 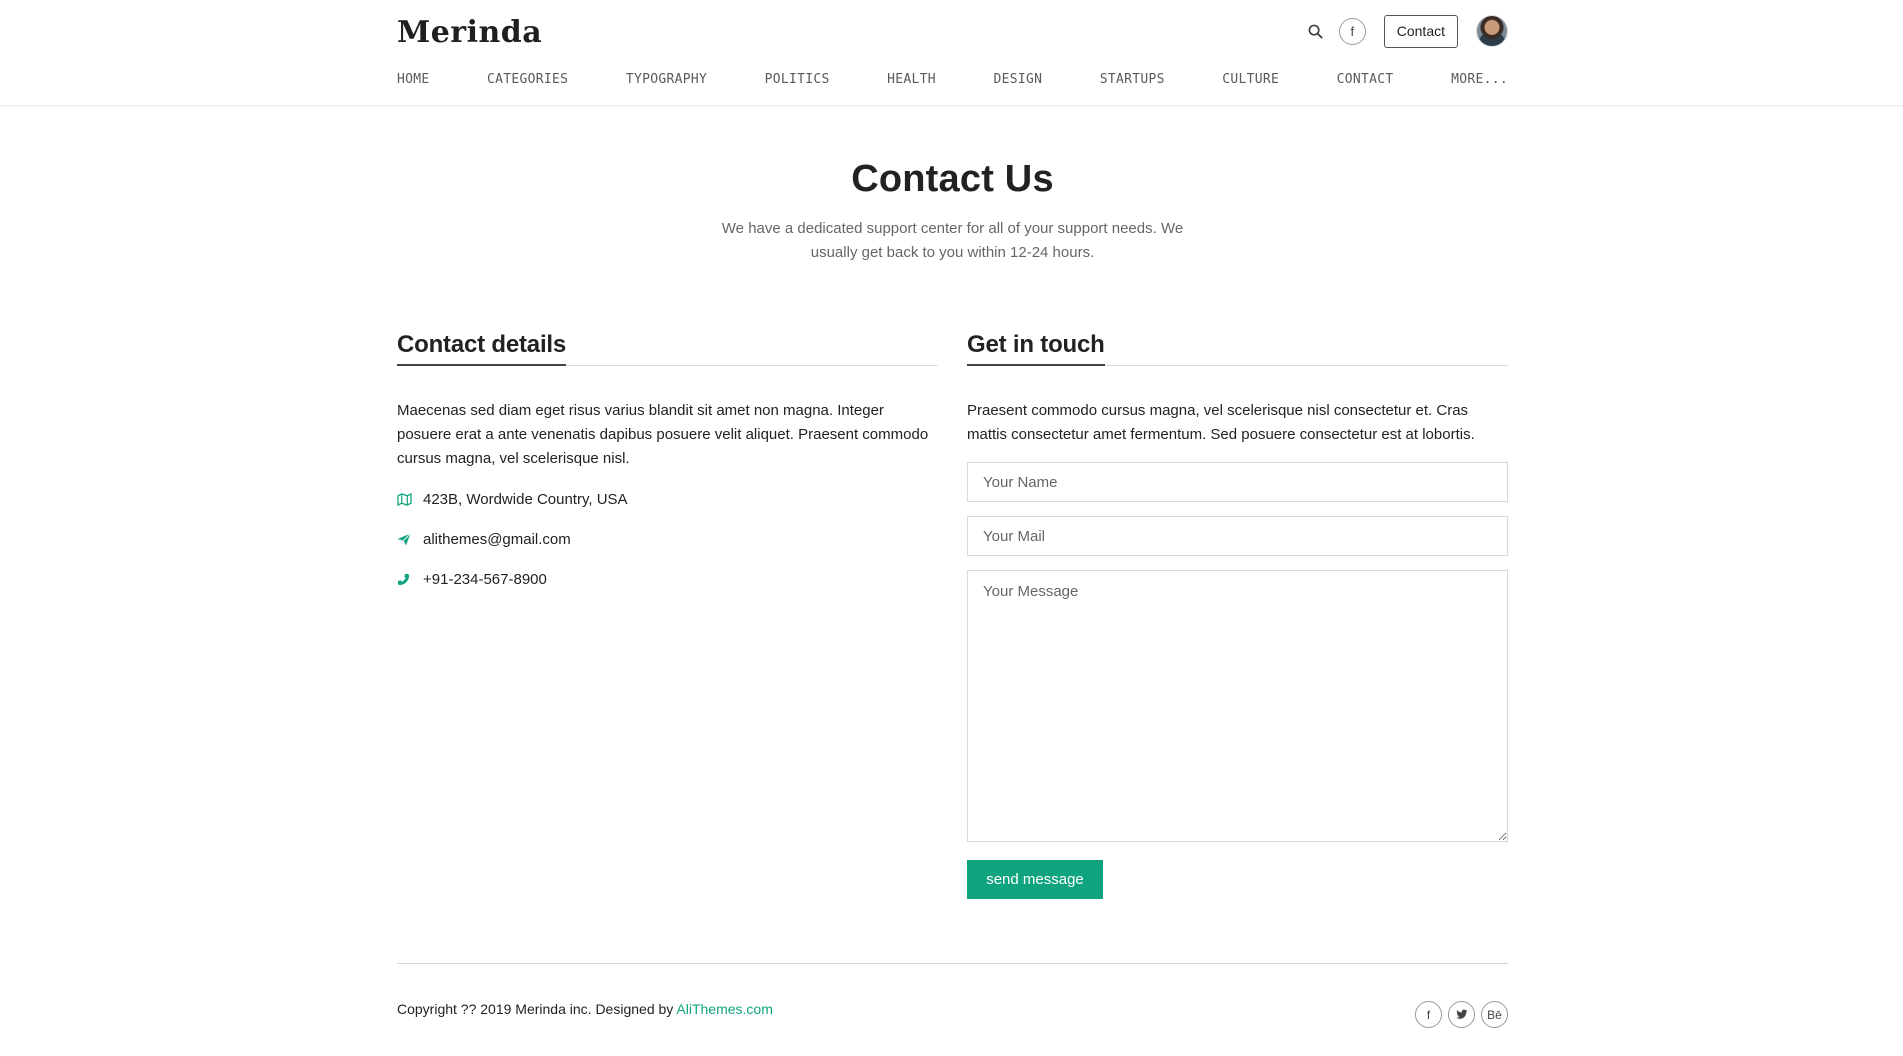 I want to click on map-icon, so click(x=410, y=499).